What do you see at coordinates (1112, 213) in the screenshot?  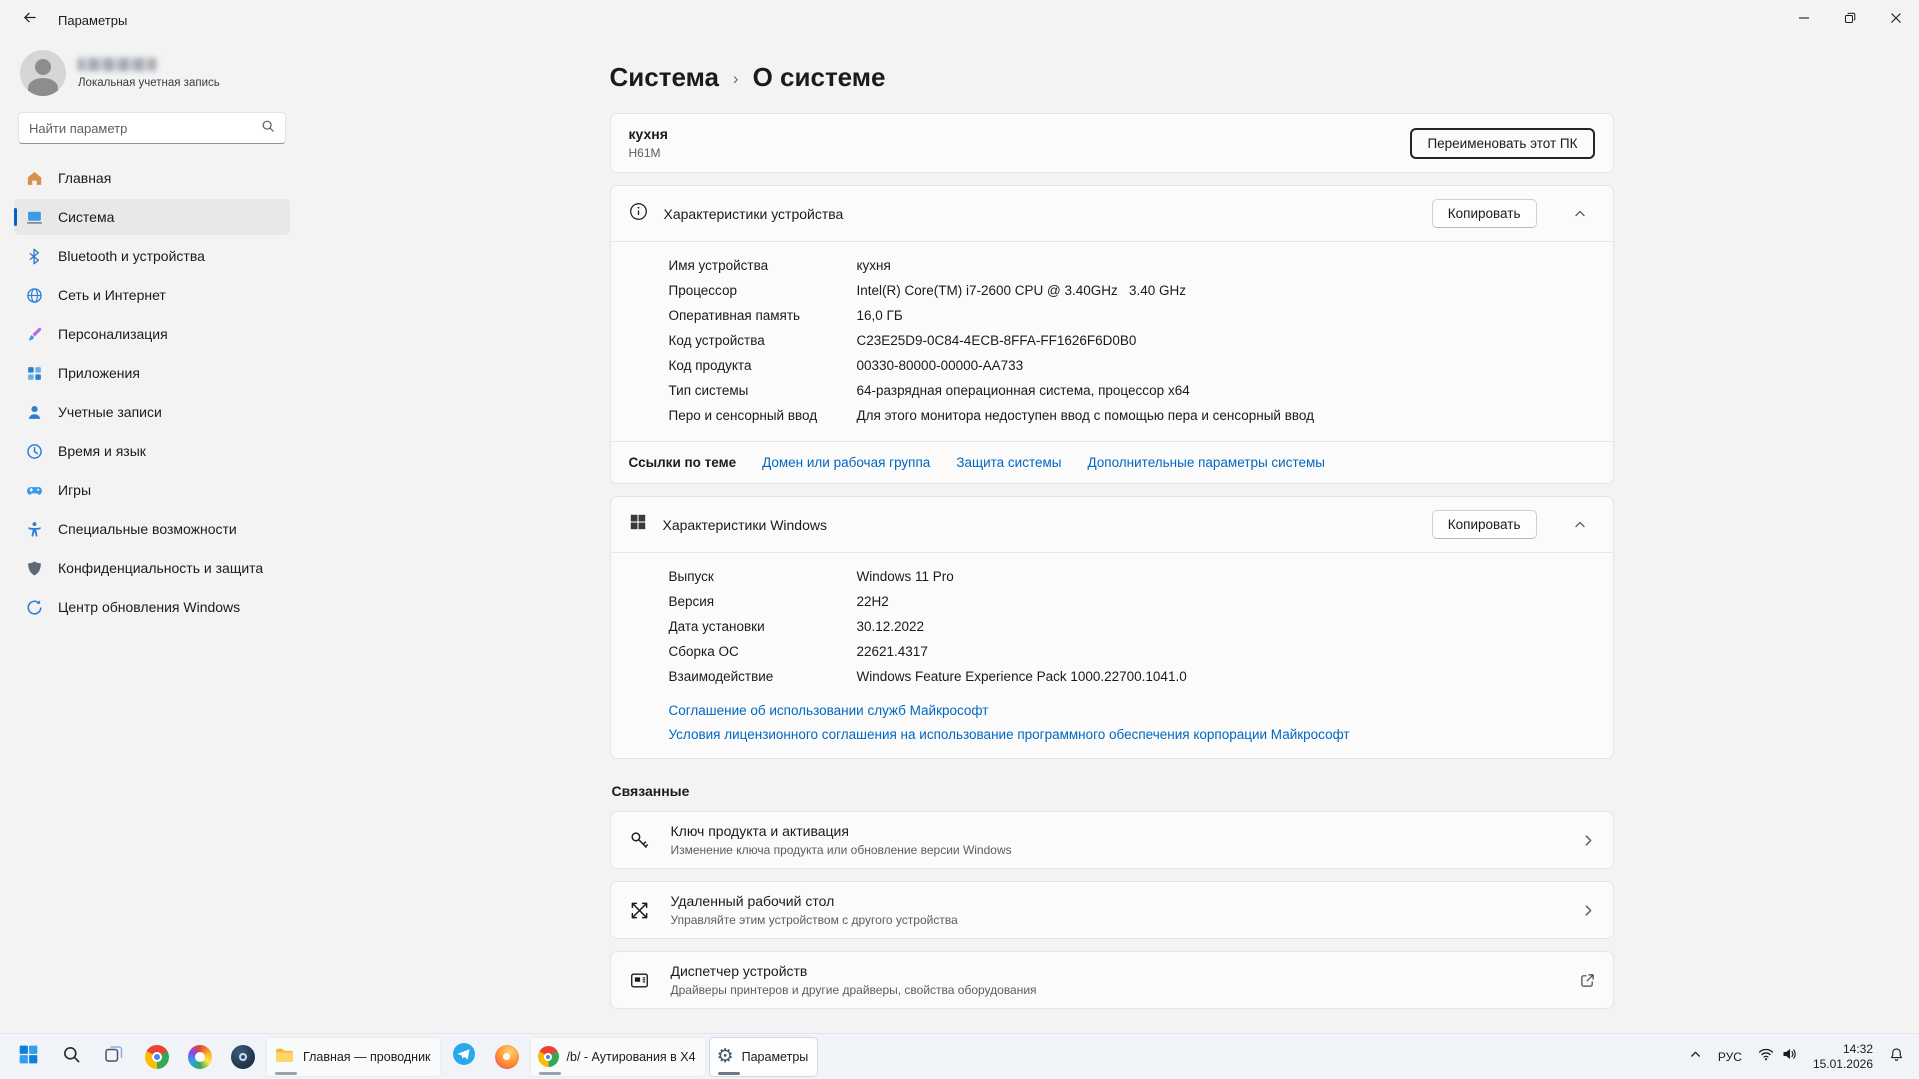 I see `device-specs-header: Характеристики устройства Копировать` at bounding box center [1112, 213].